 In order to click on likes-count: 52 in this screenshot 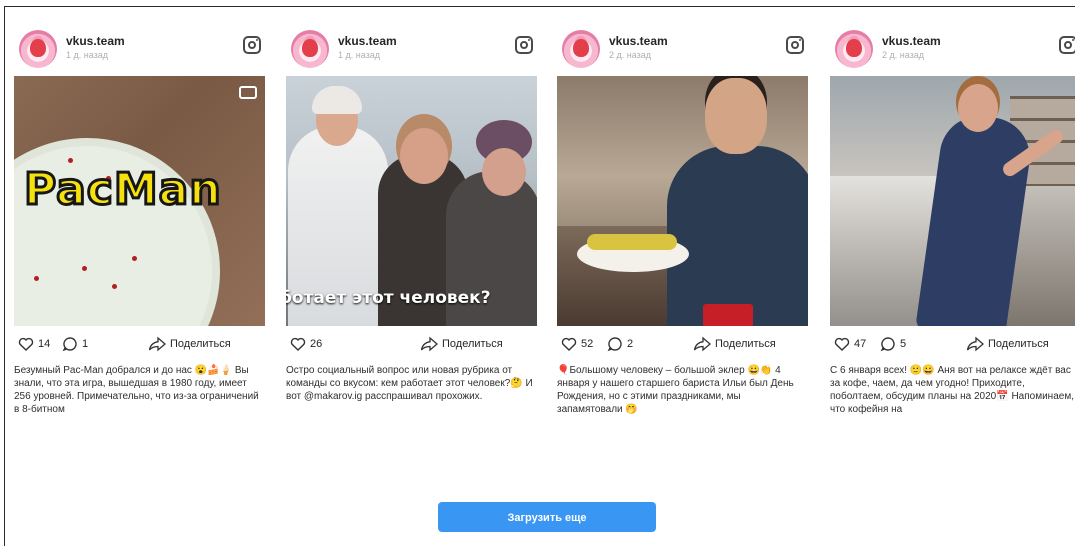, I will do `click(587, 344)`.